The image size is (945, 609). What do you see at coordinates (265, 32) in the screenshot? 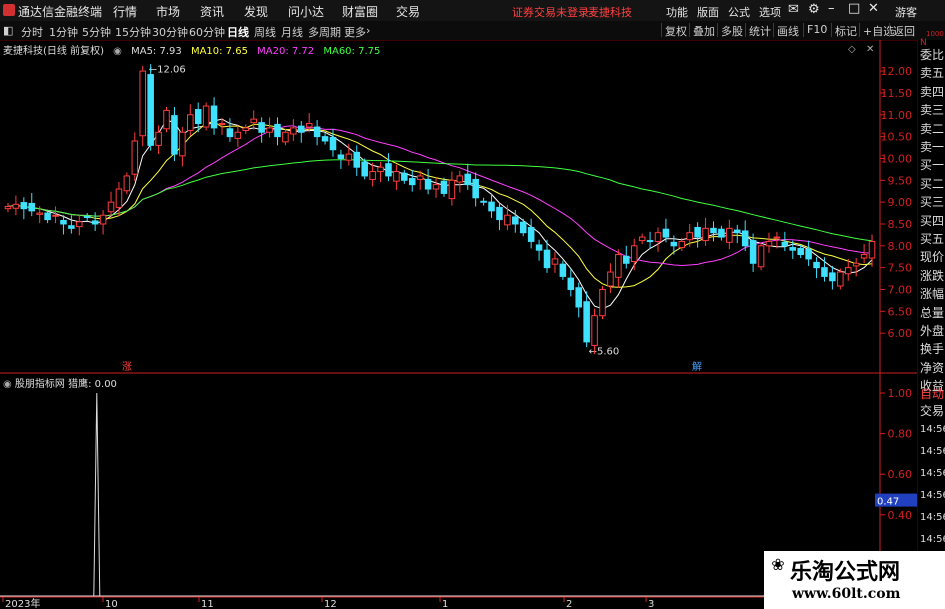
I see `tab-weekly: 周线` at bounding box center [265, 32].